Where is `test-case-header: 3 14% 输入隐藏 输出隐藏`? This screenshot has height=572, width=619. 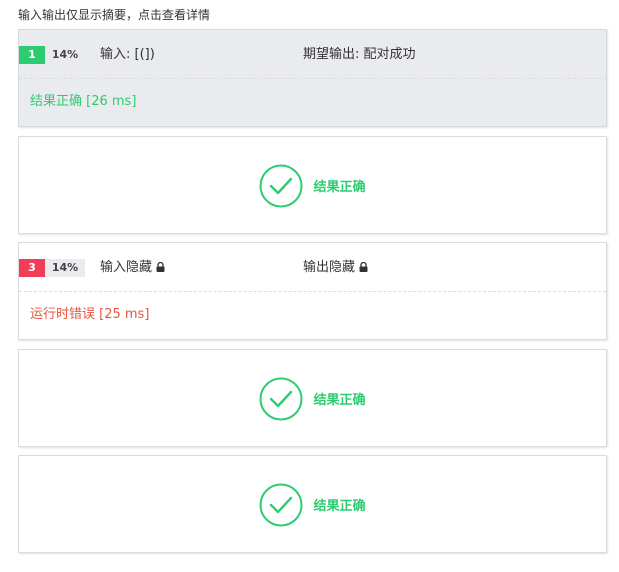 test-case-header: 3 14% 输入隐藏 输出隐藏 is located at coordinates (312, 267).